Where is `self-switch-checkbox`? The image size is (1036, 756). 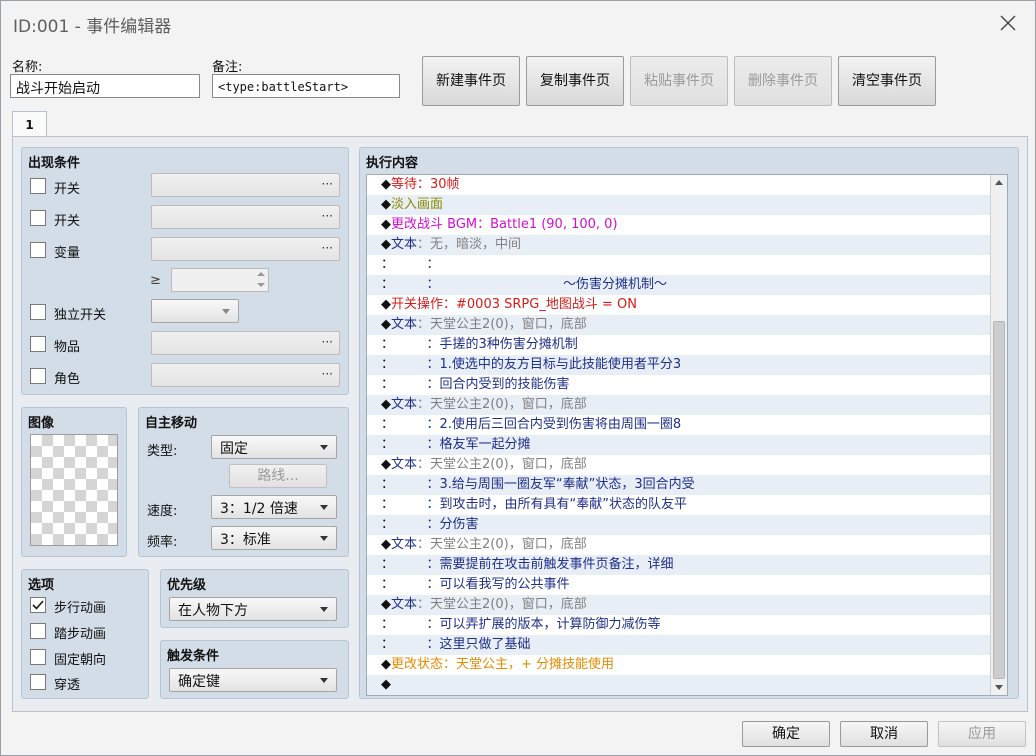 self-switch-checkbox is located at coordinates (38, 312).